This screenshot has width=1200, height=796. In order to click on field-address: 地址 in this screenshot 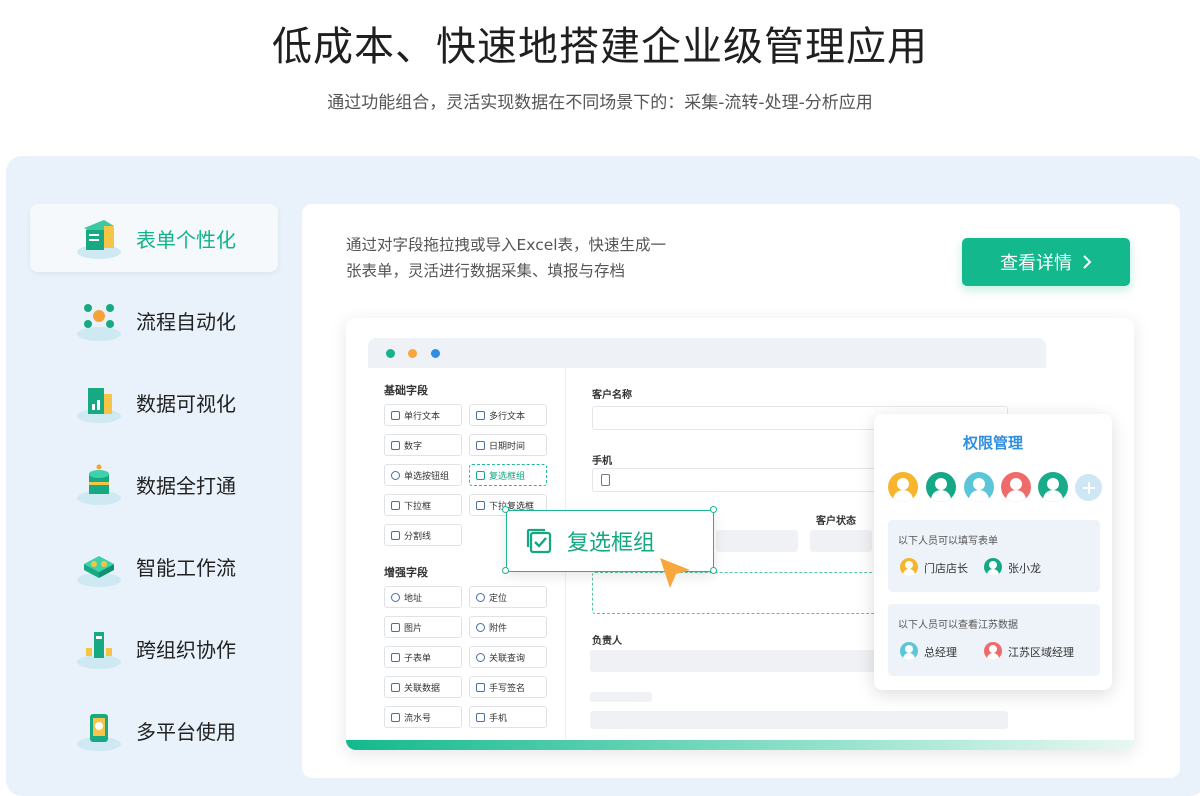, I will do `click(423, 597)`.